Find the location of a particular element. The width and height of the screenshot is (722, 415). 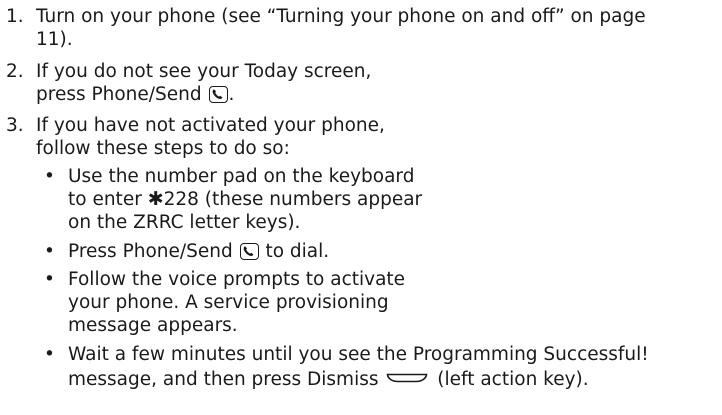

step-line: 11). is located at coordinates (54, 39).